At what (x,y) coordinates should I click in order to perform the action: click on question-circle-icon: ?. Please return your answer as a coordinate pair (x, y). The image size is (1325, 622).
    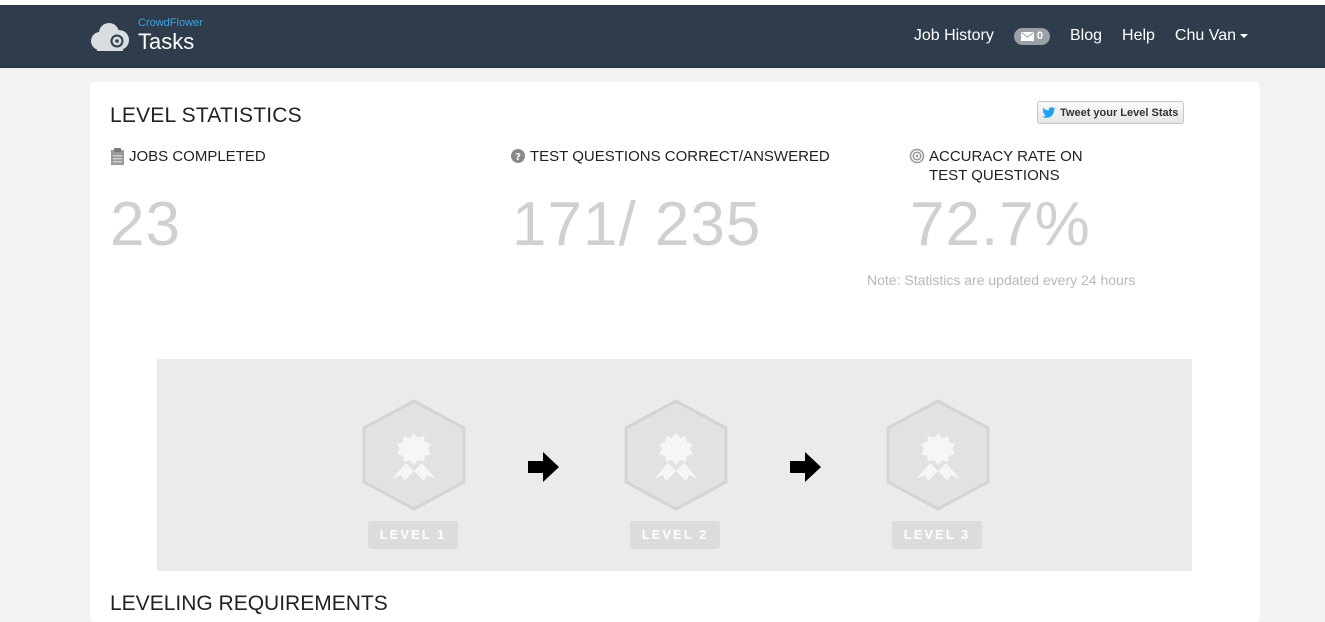
    Looking at the image, I should click on (518, 156).